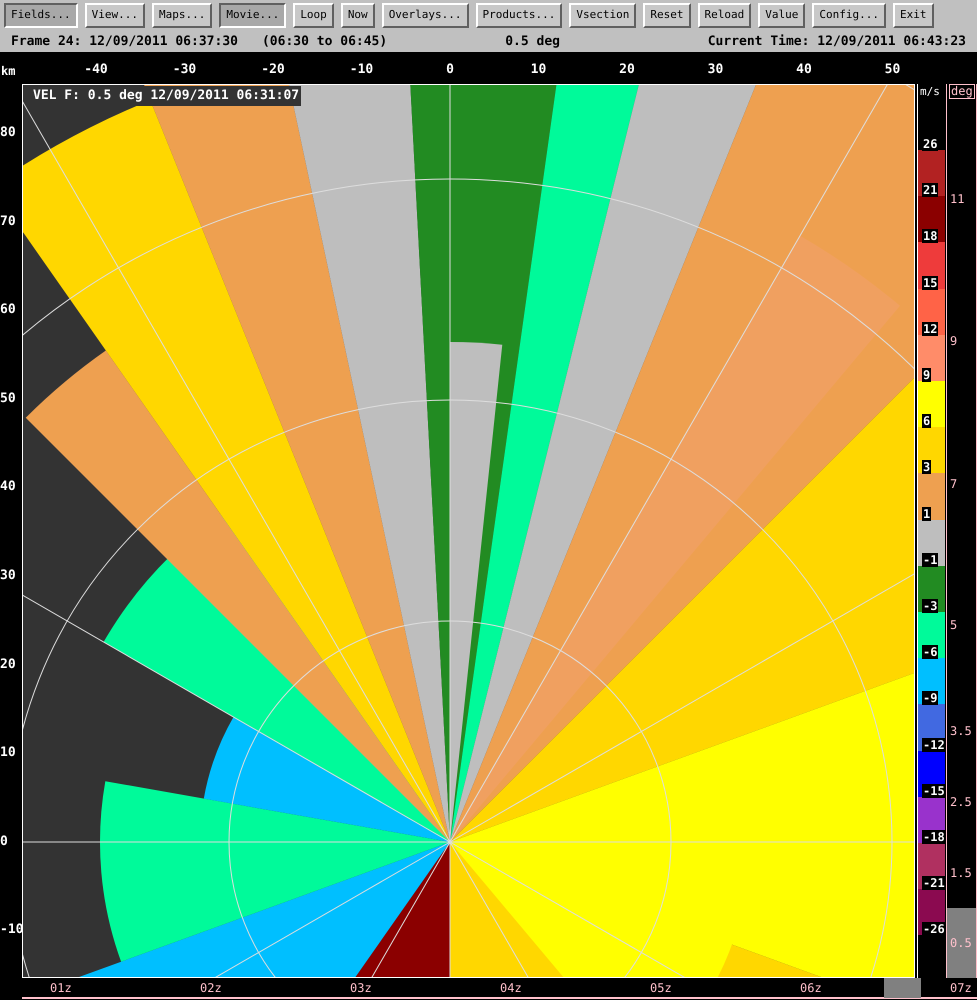 This screenshot has height=1000, width=977. I want to click on scan-info-label: VEL F: 0.5 deg 12/09/2011 06:31:07, so click(166, 96).